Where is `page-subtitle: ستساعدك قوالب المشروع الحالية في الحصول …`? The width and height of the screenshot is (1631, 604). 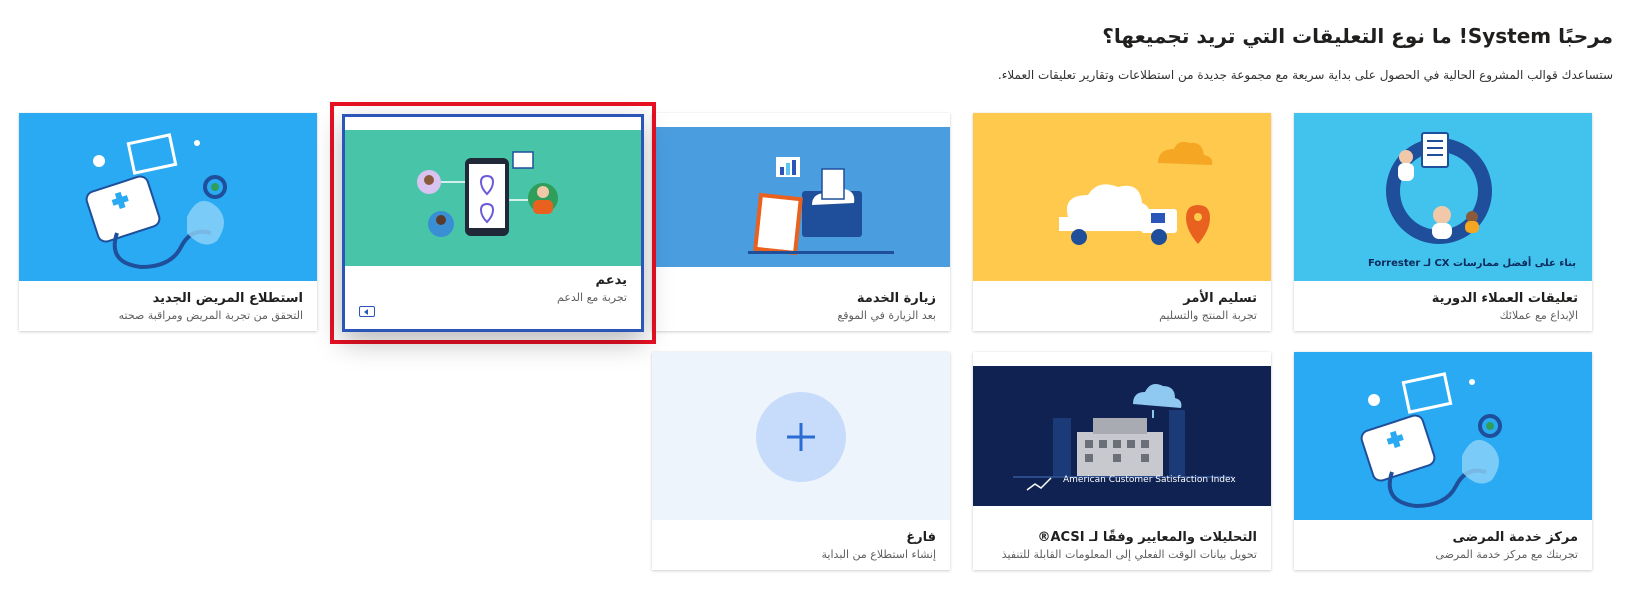 page-subtitle: ستساعدك قوالب المشروع الحالية في الحصول … is located at coordinates (1305, 75).